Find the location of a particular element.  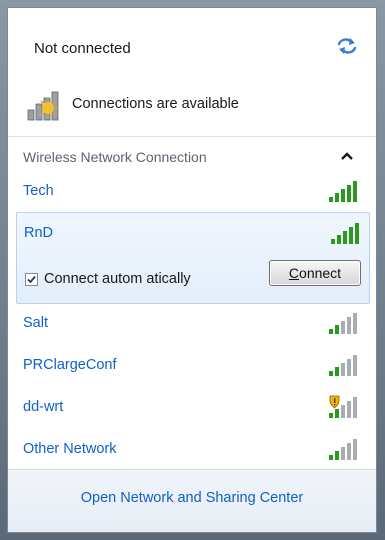

open-network-center-link: Open Network and Sharing Center is located at coordinates (192, 498).